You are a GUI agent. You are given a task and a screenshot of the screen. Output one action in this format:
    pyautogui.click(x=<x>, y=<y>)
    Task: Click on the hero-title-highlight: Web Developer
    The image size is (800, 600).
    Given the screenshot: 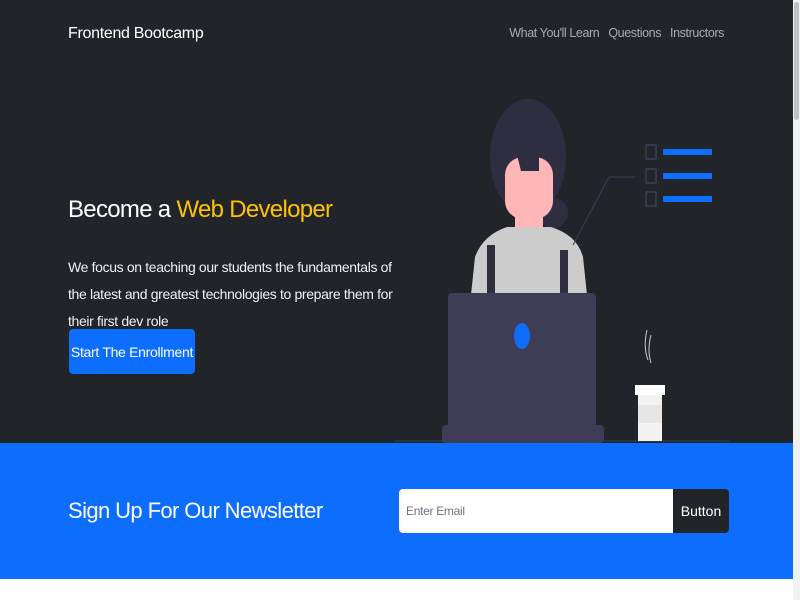 What is the action you would take?
    pyautogui.click(x=254, y=209)
    